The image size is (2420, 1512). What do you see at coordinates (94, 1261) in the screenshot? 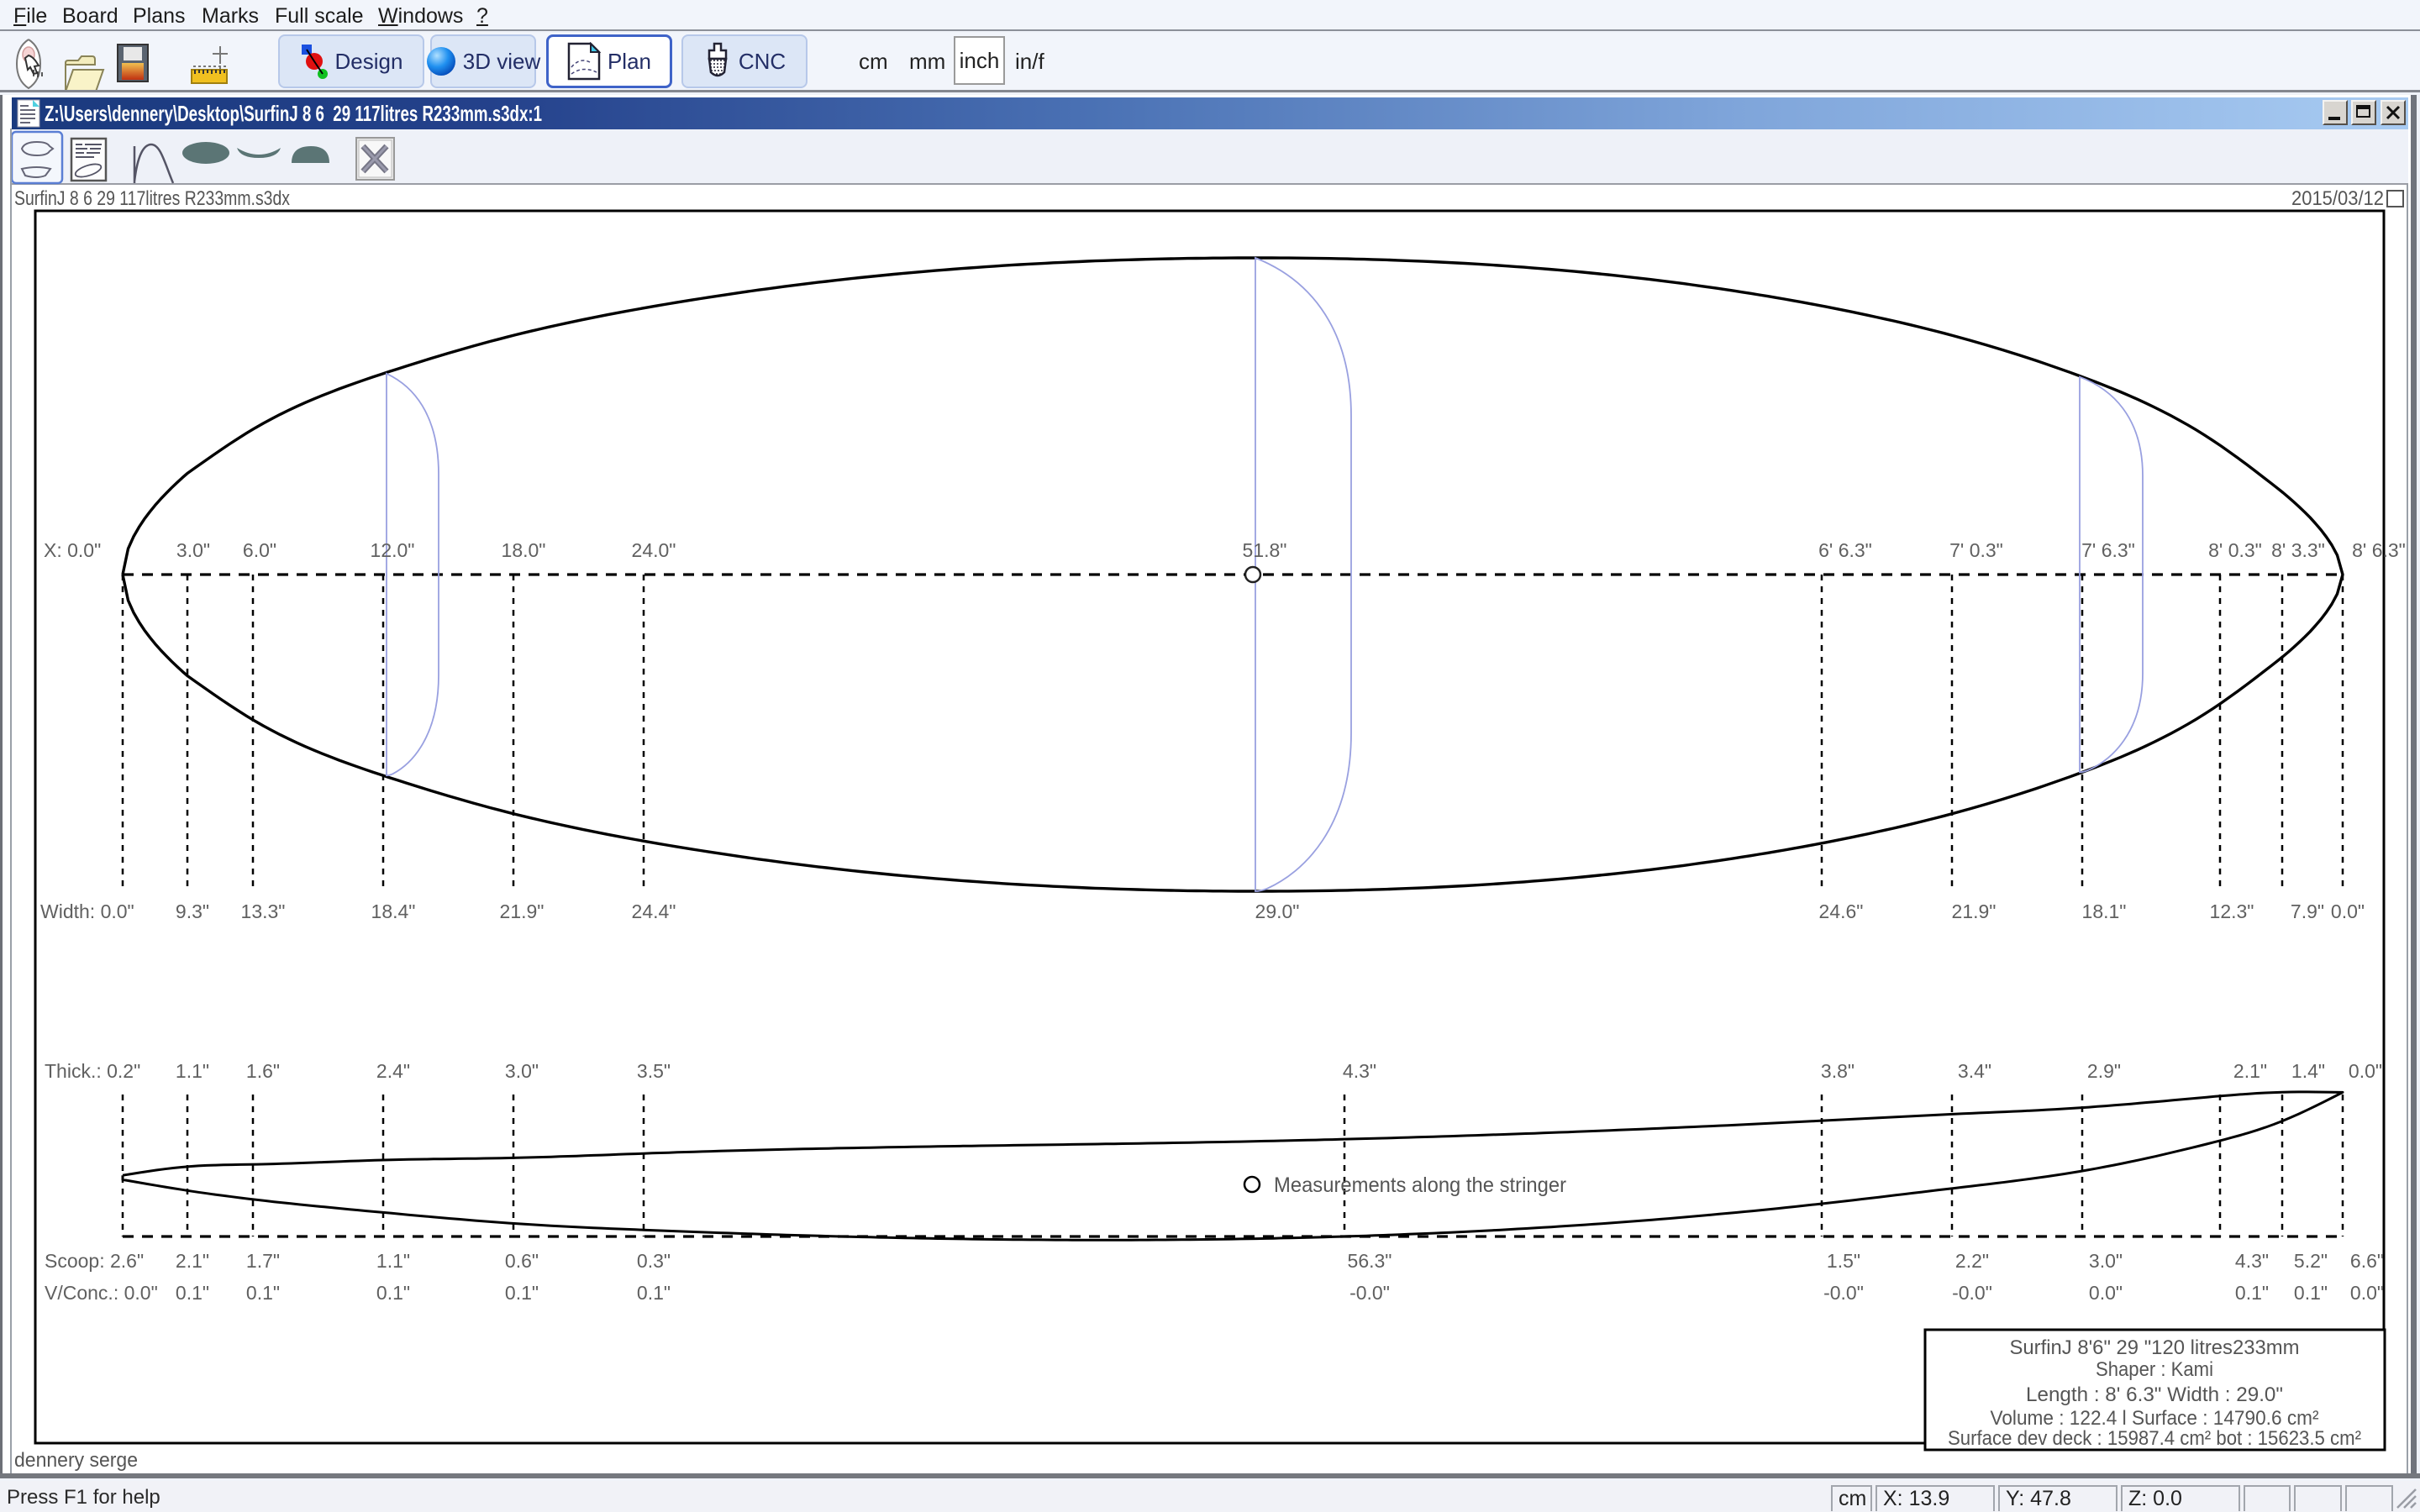
I see `svg-text: Scoop: 2.6"` at bounding box center [94, 1261].